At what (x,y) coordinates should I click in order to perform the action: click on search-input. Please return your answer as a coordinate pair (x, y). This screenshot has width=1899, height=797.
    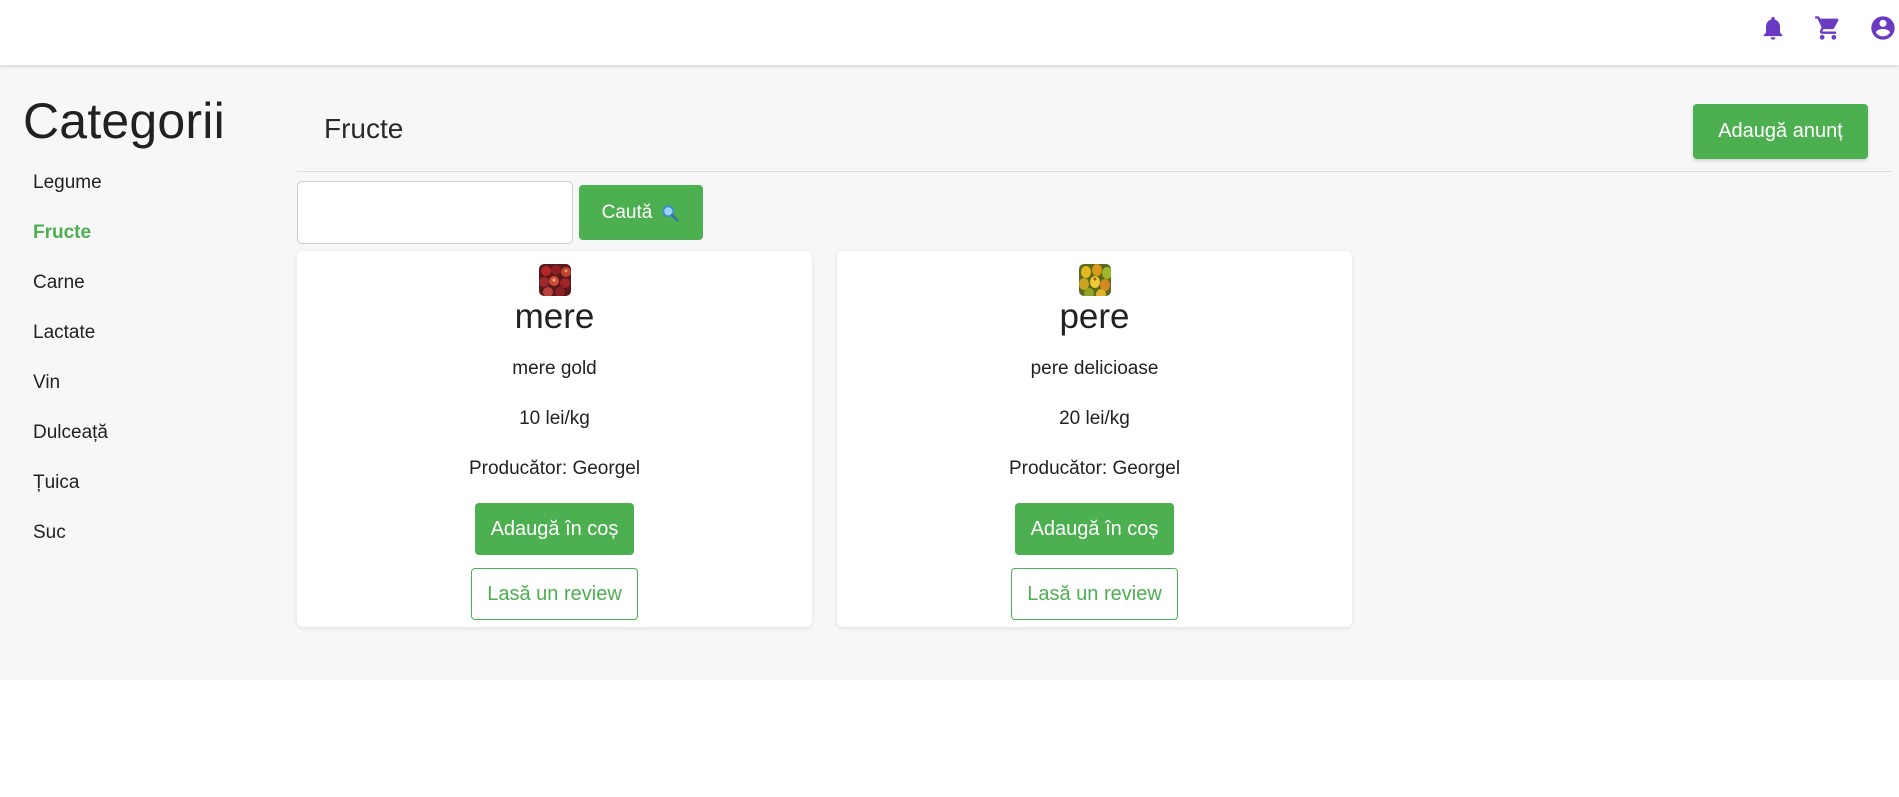
    Looking at the image, I should click on (435, 212).